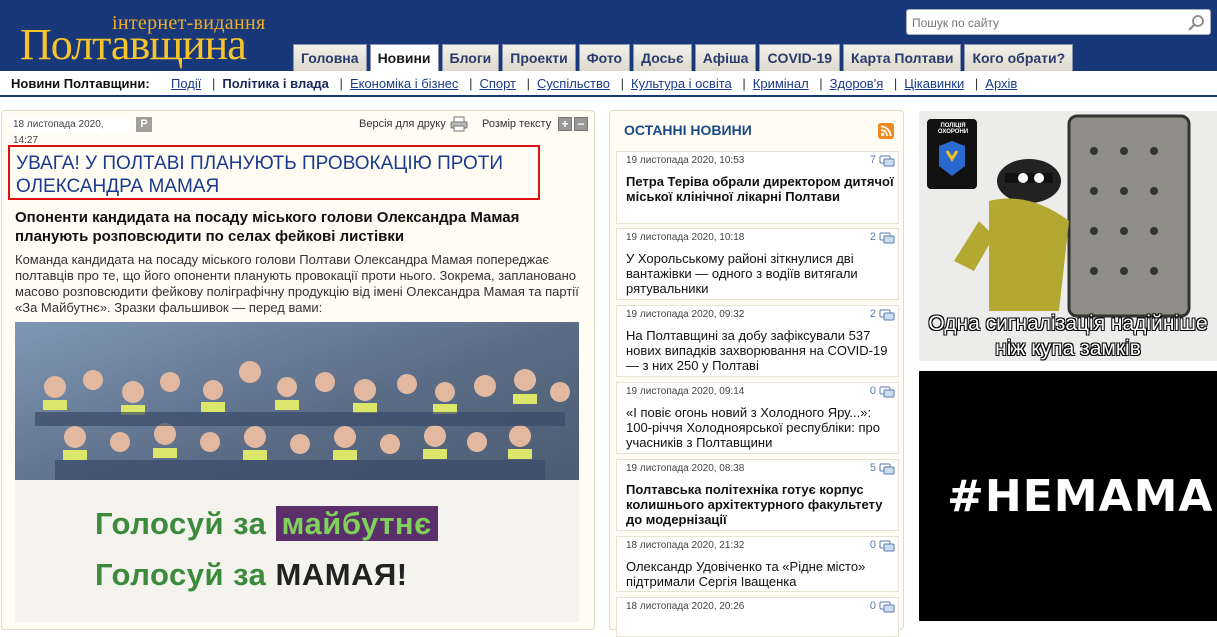  I want to click on comment-count: 7, so click(873, 160).